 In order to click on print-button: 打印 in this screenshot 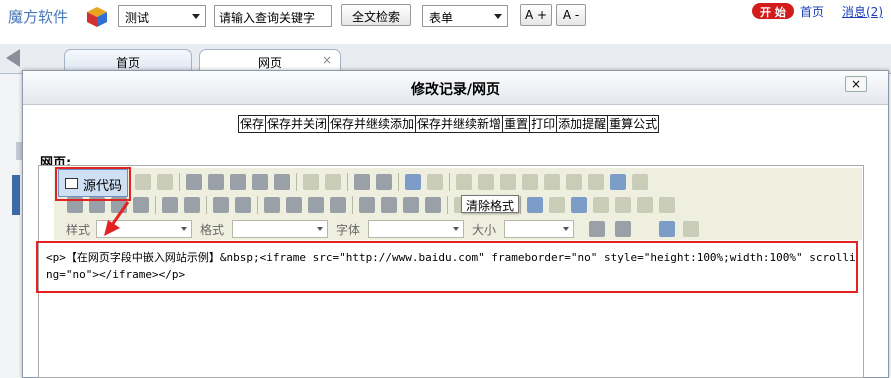, I will do `click(543, 124)`.